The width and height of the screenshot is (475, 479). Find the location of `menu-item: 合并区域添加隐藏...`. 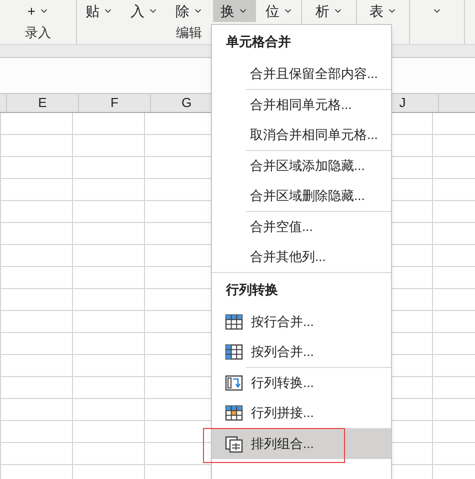

menu-item: 合并区域添加隐藏... is located at coordinates (301, 166).